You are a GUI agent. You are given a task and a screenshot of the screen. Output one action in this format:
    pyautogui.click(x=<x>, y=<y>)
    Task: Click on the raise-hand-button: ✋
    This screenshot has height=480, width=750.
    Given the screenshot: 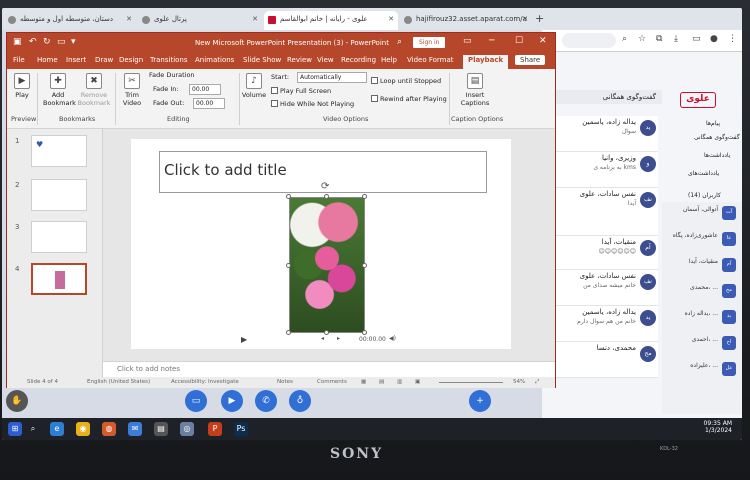 What is the action you would take?
    pyautogui.click(x=17, y=401)
    